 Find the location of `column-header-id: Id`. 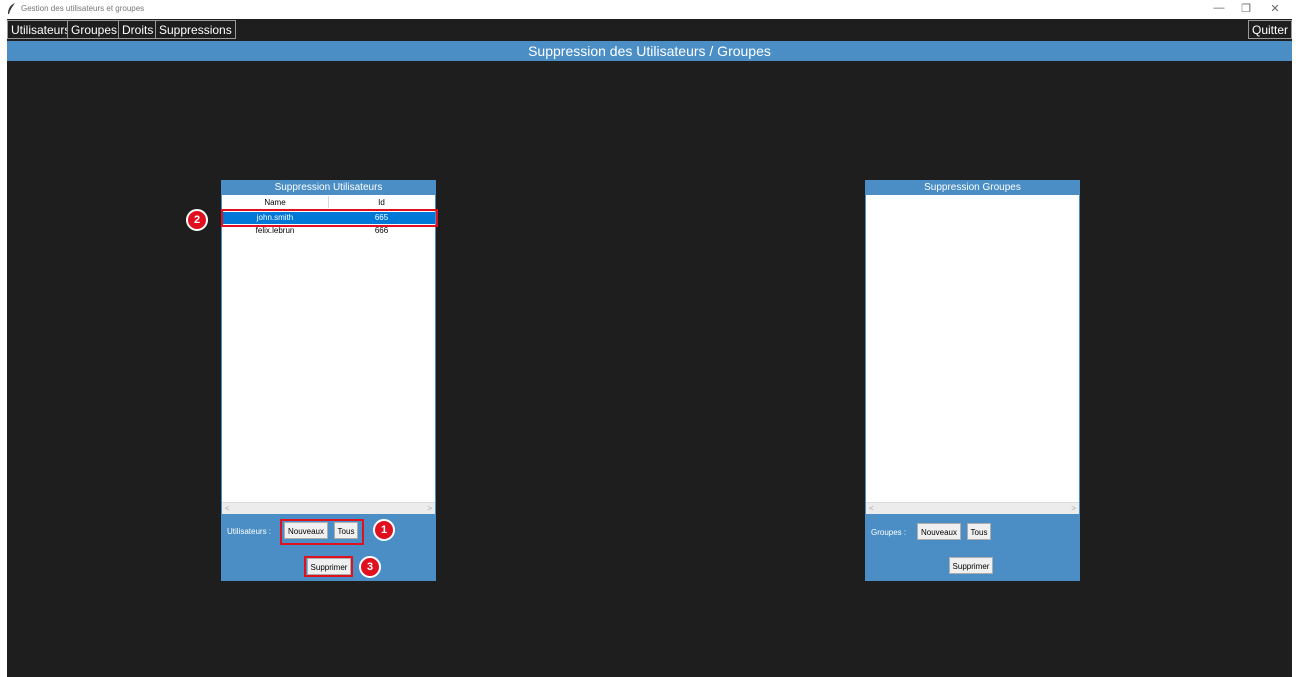

column-header-id: Id is located at coordinates (381, 202).